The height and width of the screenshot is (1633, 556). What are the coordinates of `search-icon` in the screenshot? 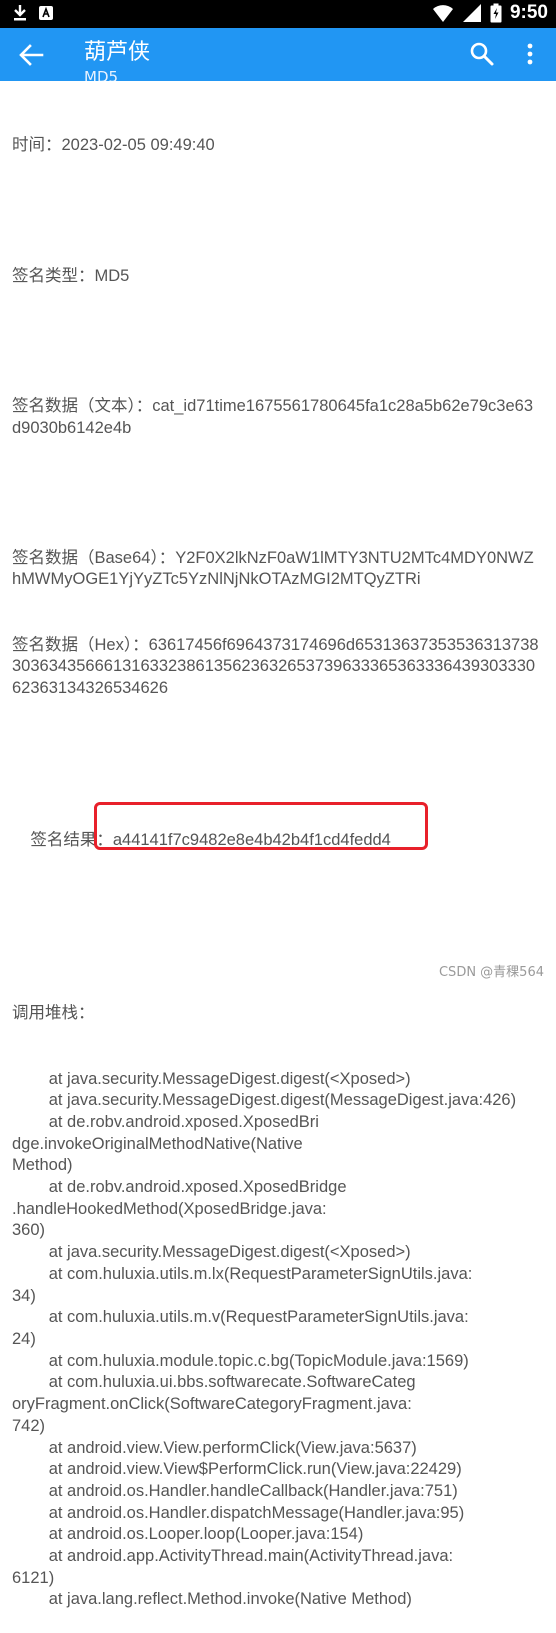 It's located at (482, 54).